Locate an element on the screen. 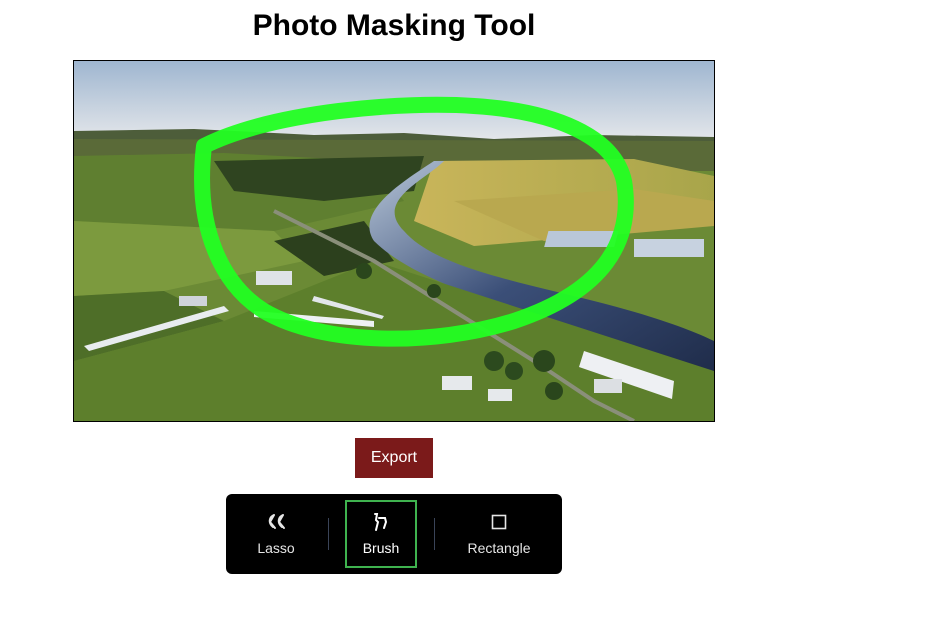  tool-lasso: Lasso is located at coordinates (276, 534).